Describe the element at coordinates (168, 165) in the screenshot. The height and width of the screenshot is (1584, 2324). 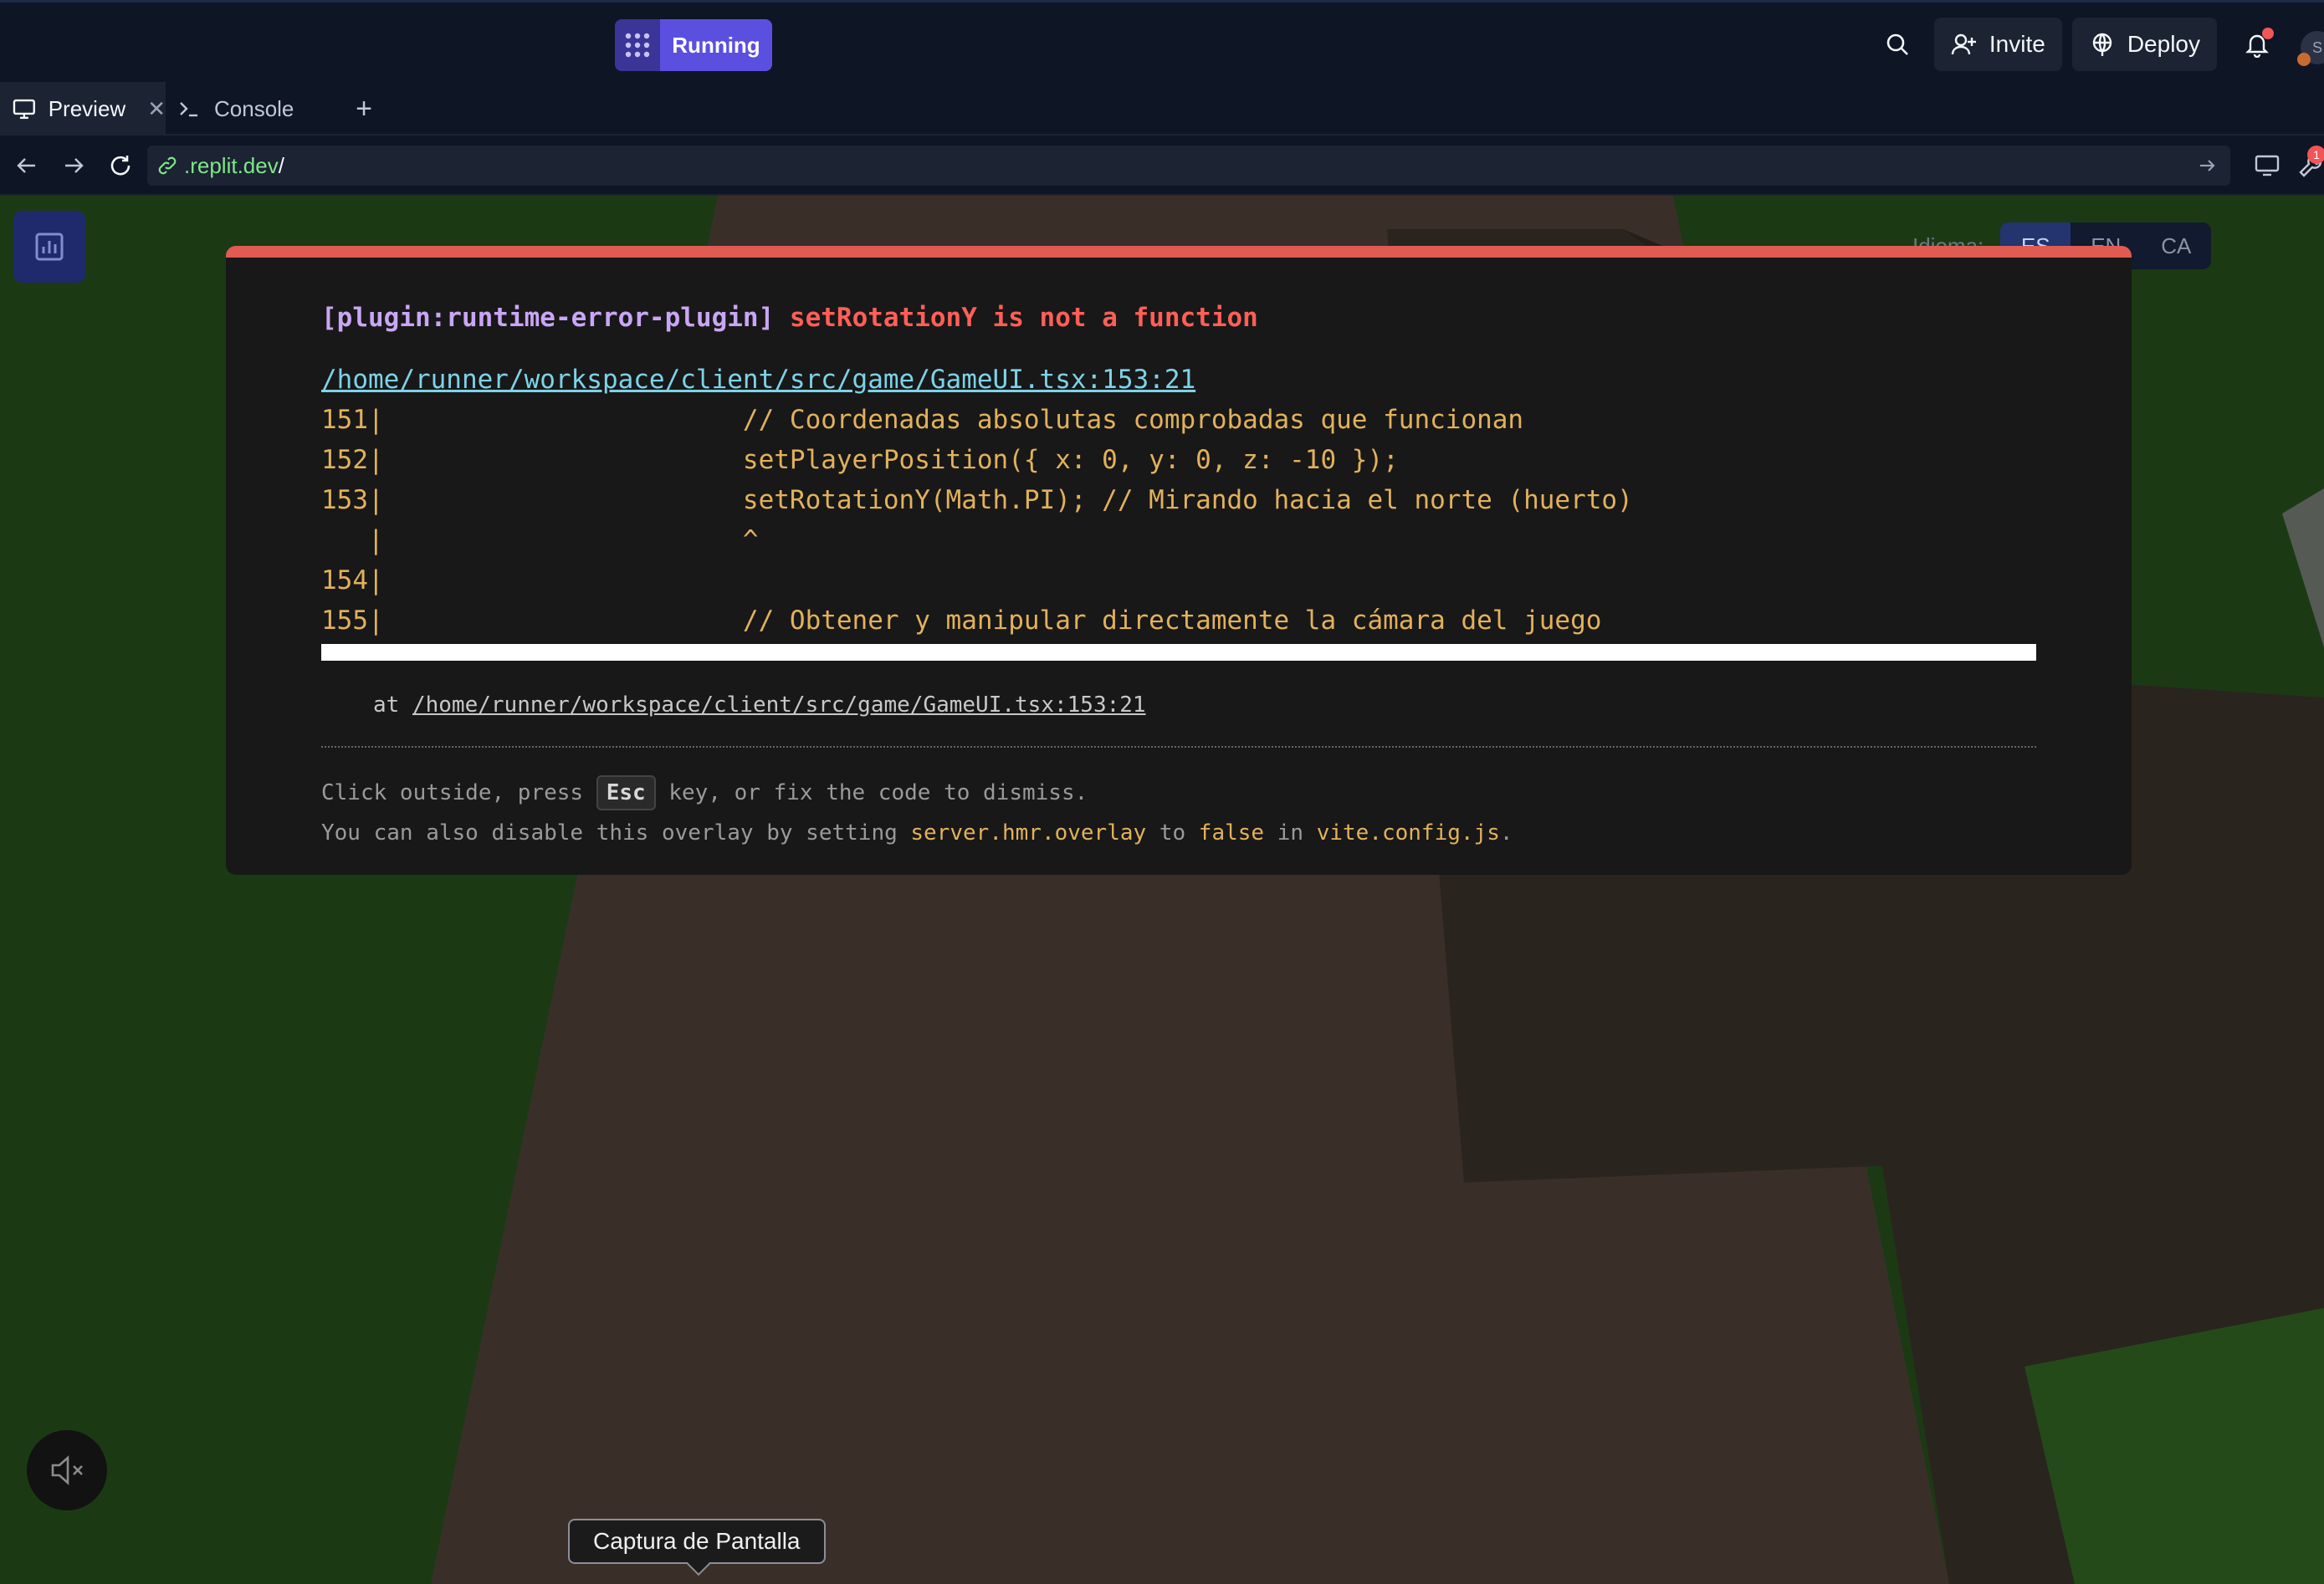
I see `link-icon` at that location.